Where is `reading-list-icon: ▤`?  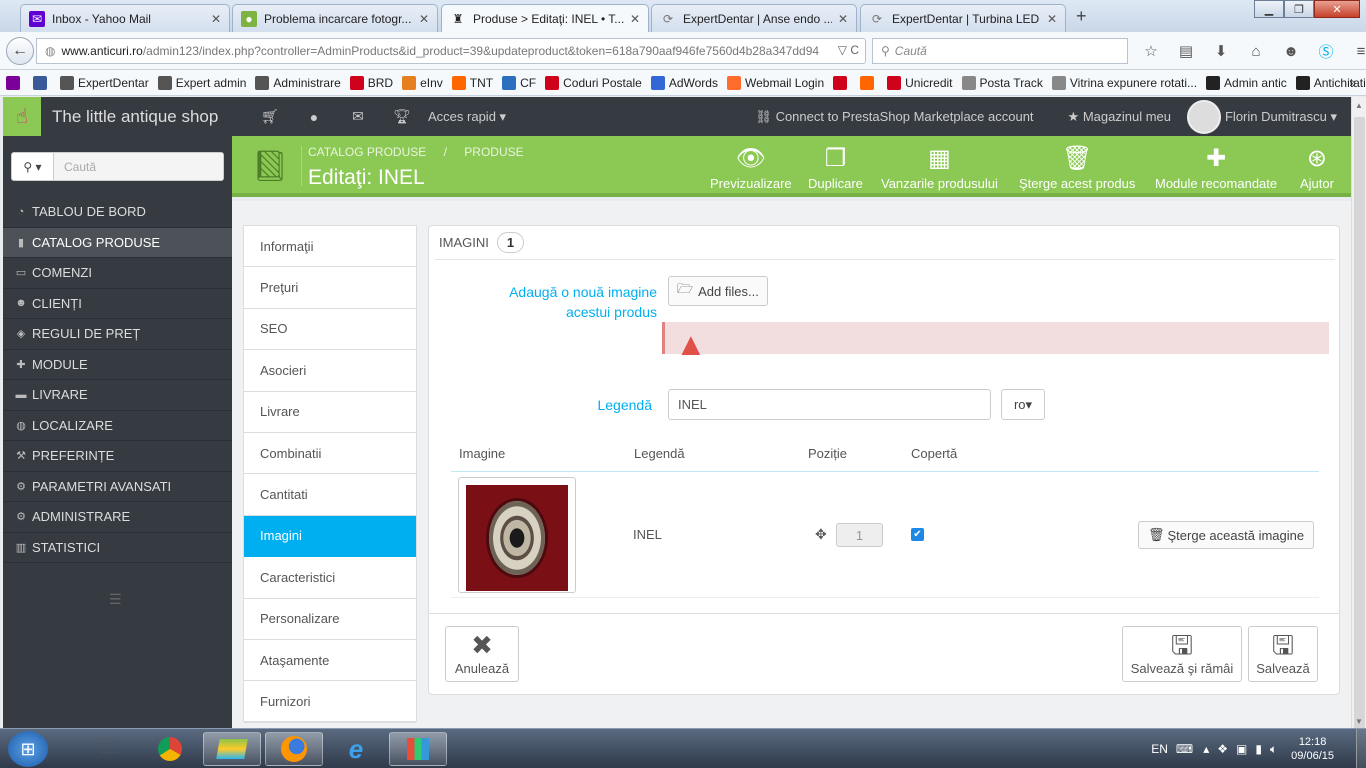 reading-list-icon: ▤ is located at coordinates (1186, 51).